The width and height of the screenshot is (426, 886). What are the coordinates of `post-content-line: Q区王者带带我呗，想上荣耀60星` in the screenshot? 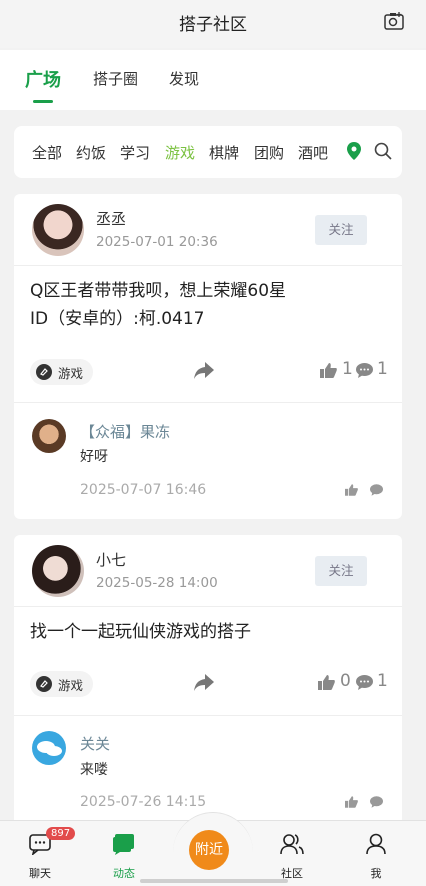 It's located at (158, 291).